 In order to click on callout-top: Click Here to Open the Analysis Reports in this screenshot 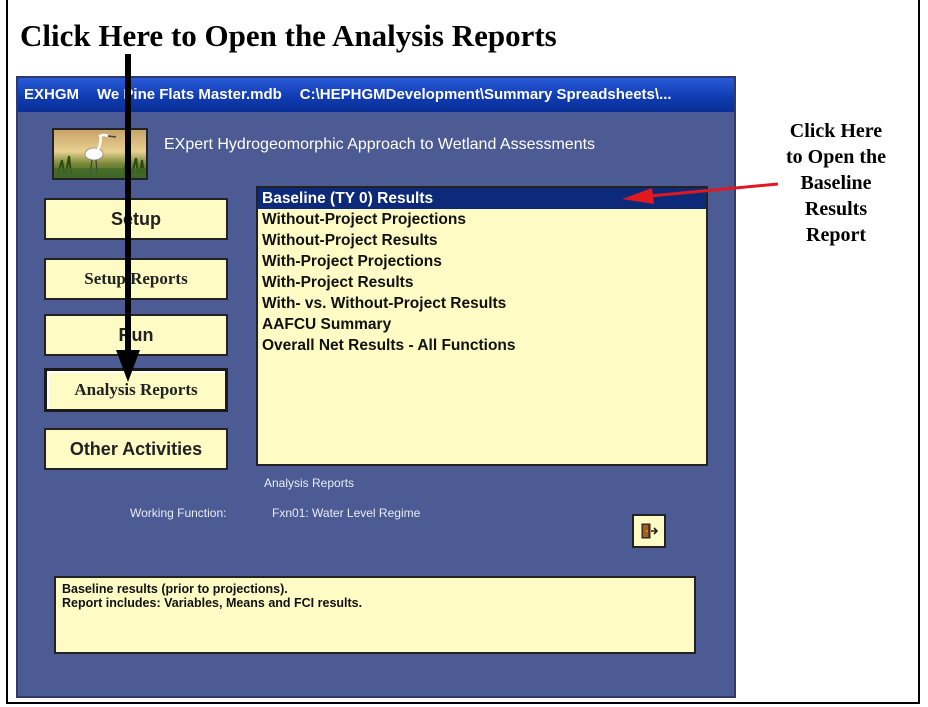, I will do `click(288, 35)`.